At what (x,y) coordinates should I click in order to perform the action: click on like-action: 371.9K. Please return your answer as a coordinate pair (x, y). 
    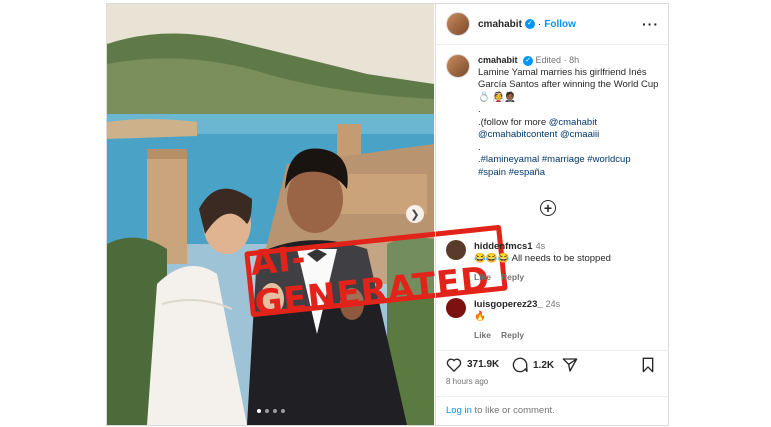
    Looking at the image, I should click on (472, 364).